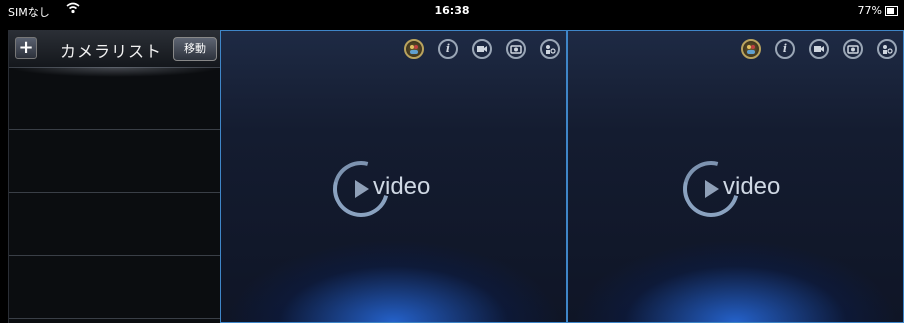  Describe the element at coordinates (195, 49) in the screenshot. I see `move-button: 移動` at that location.